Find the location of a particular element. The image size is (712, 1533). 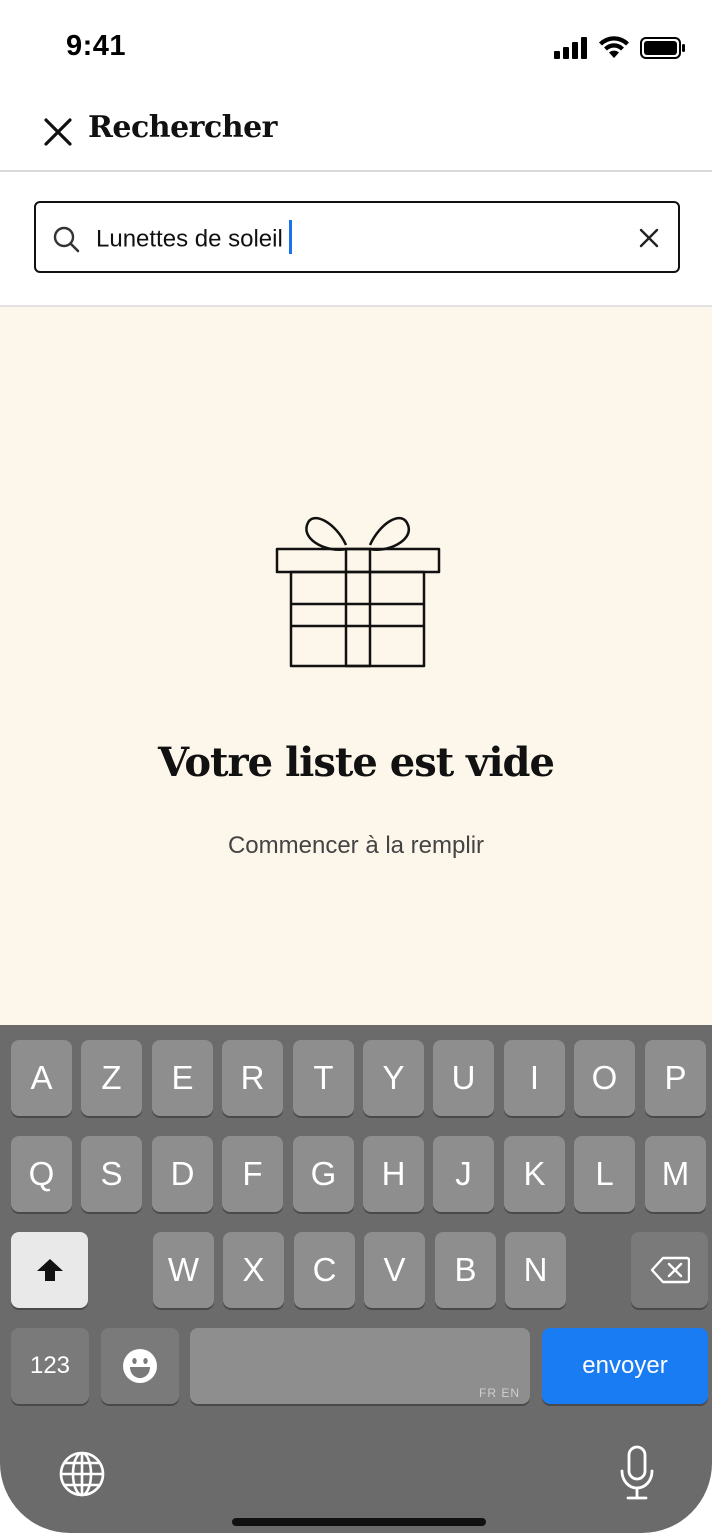

key-f: F is located at coordinates (252, 1174).